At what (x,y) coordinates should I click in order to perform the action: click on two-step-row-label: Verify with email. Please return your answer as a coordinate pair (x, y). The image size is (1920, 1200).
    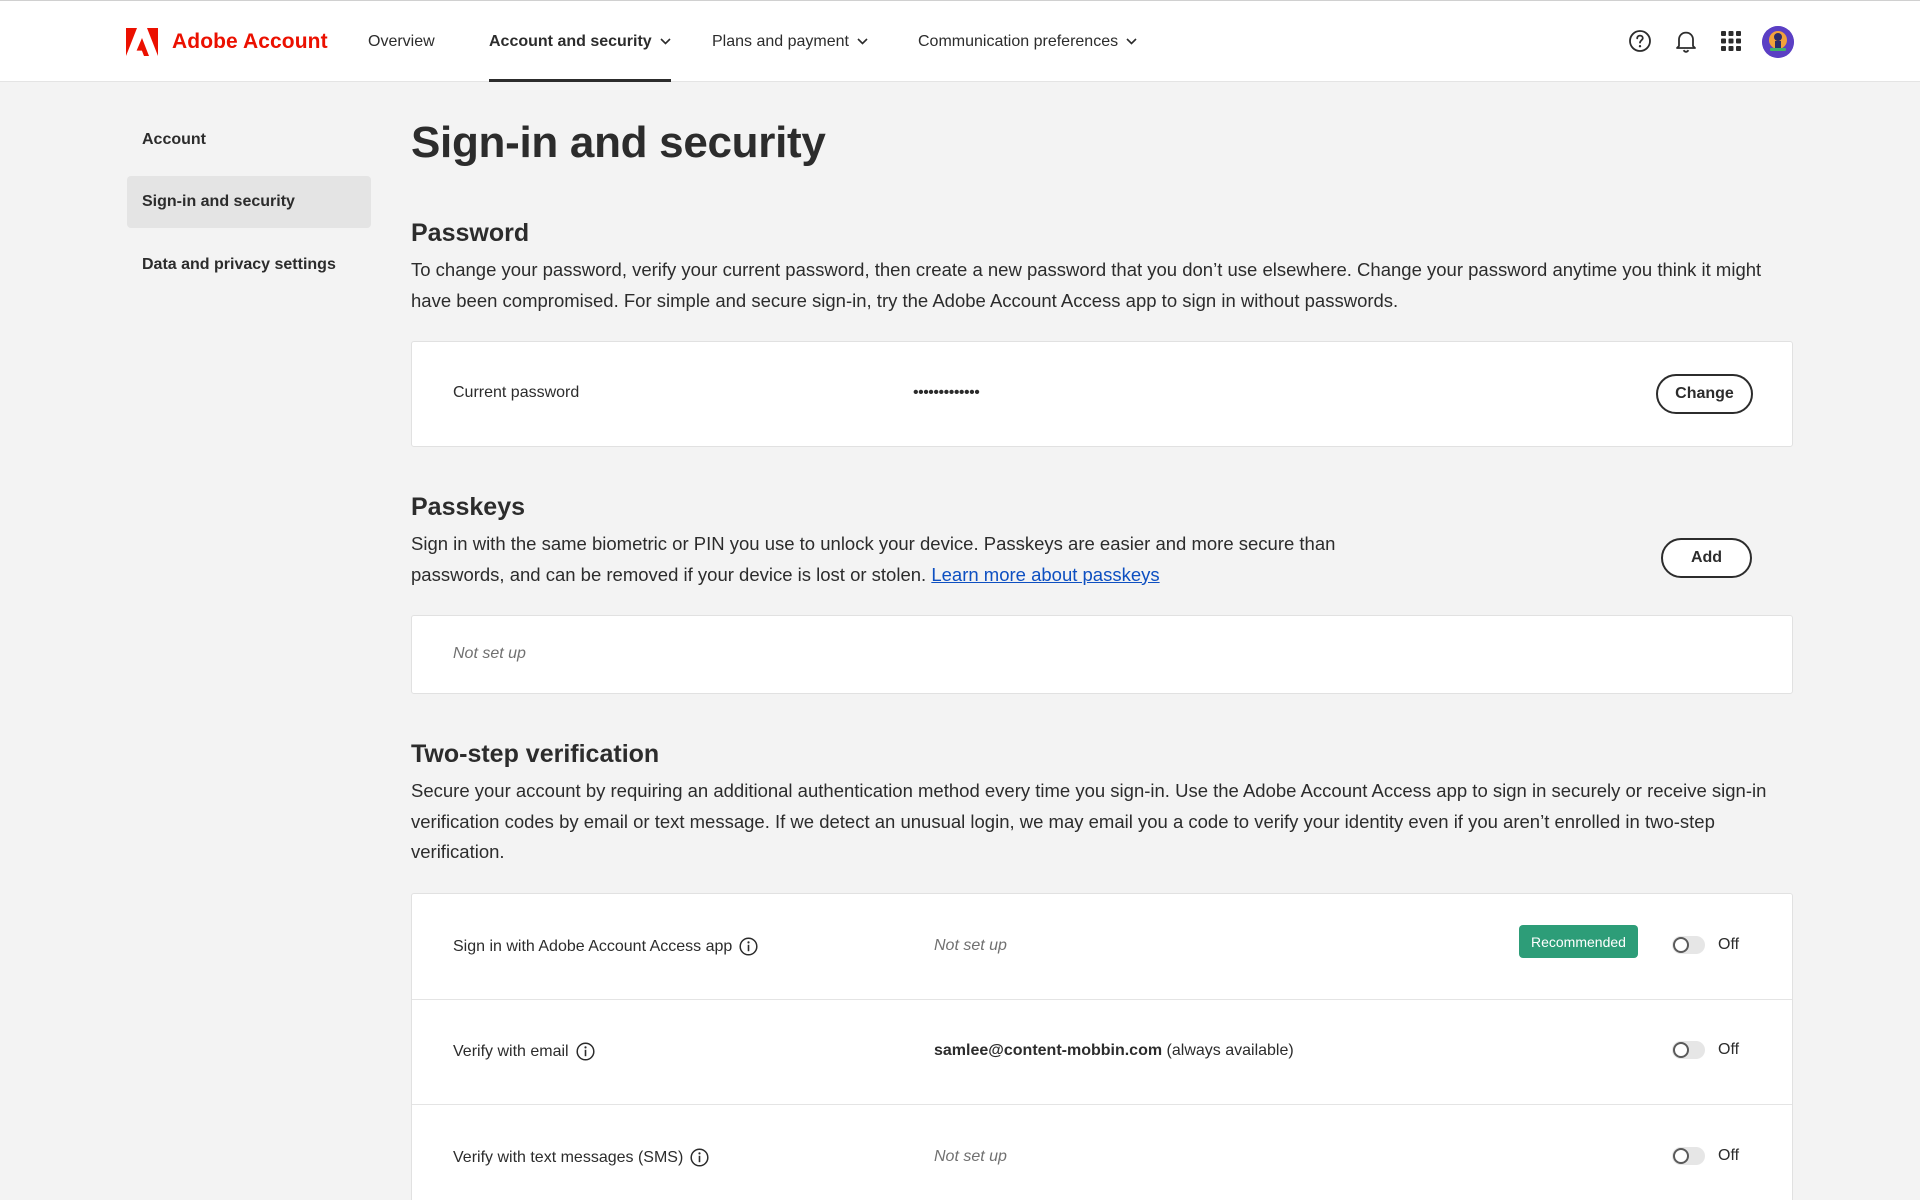
    Looking at the image, I should click on (524, 1051).